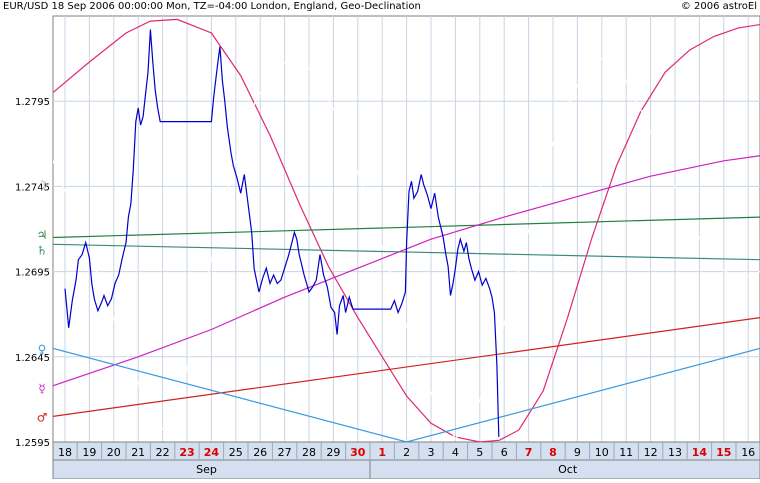  Describe the element at coordinates (186, 452) in the screenshot. I see `x-tick-label: 23` at that location.